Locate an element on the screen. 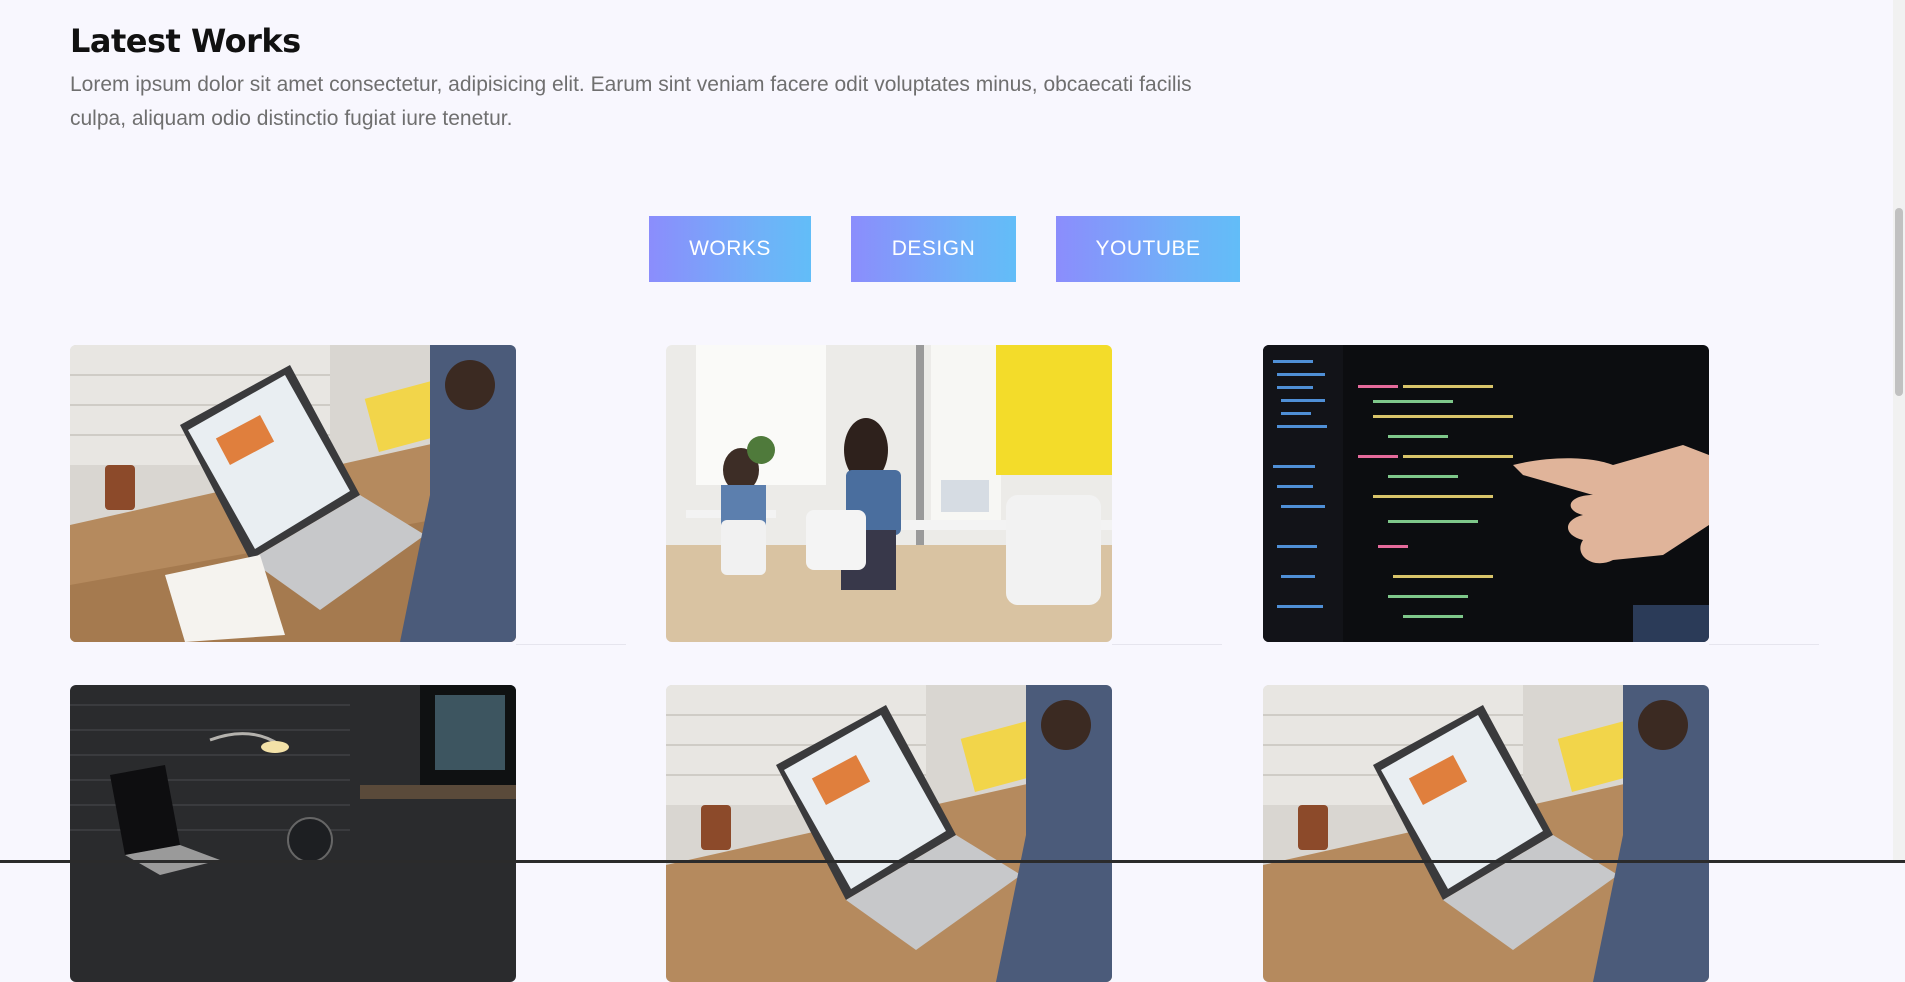 The height and width of the screenshot is (982, 1905). filter-works-button: WORKS is located at coordinates (730, 249).